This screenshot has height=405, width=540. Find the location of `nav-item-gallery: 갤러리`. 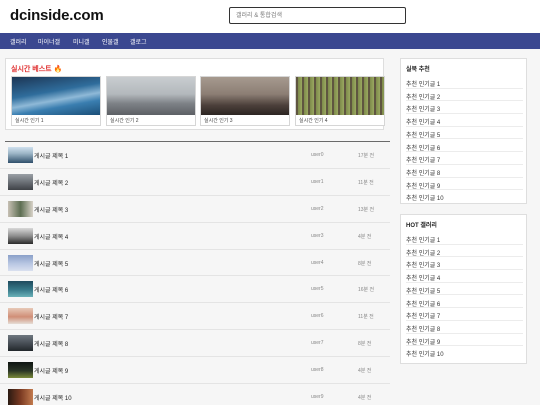

nav-item-gallery: 갤러리 is located at coordinates (18, 41).